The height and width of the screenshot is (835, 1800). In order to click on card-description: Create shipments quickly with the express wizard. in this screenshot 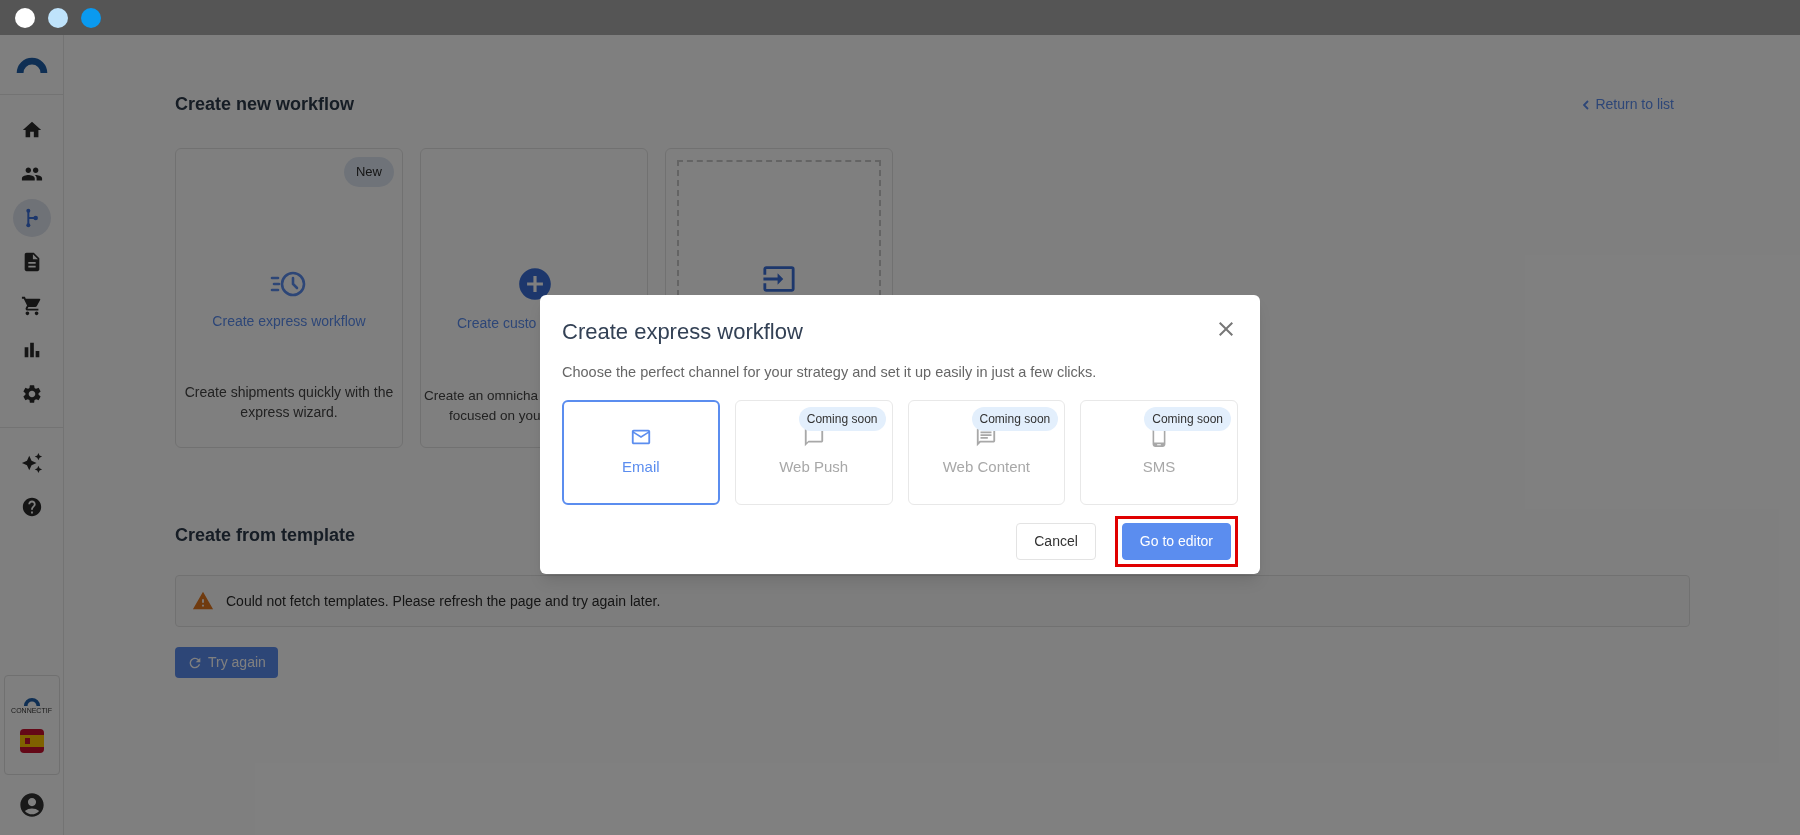, I will do `click(289, 402)`.